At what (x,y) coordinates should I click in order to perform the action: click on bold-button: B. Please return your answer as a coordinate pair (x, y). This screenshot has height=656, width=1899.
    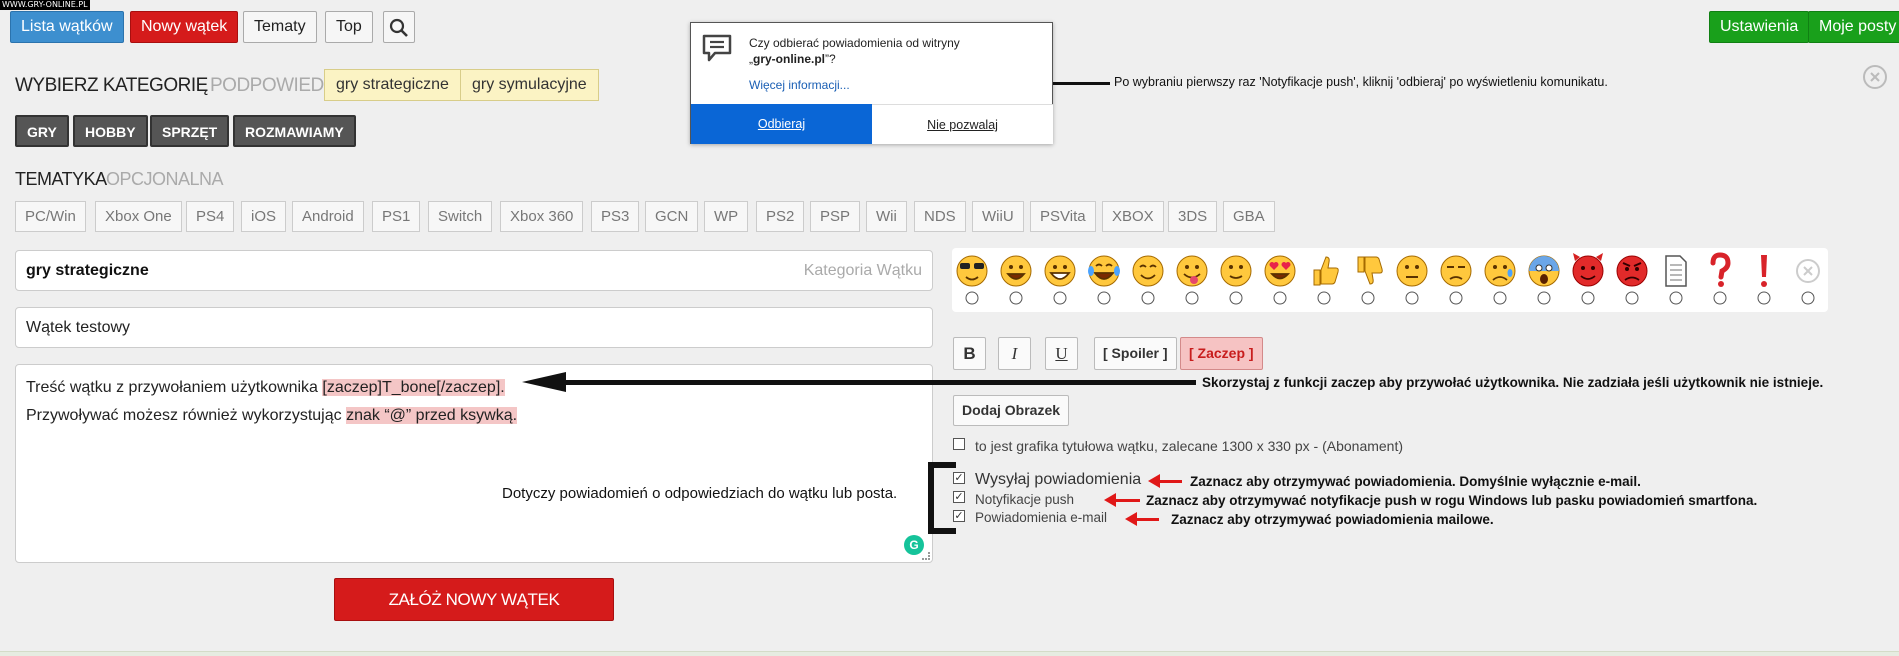
    Looking at the image, I should click on (969, 353).